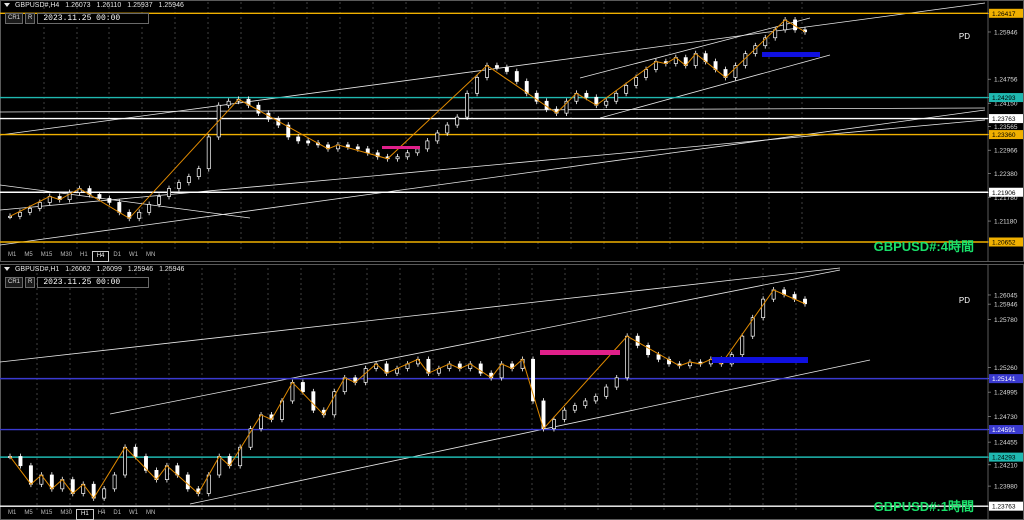 This screenshot has width=1024, height=520. What do you see at coordinates (1006, 127) in the screenshot?
I see `y-tick-label: 1.23565` at bounding box center [1006, 127].